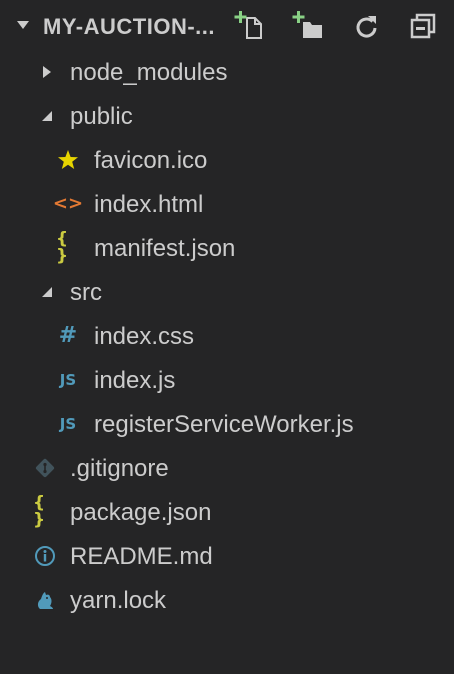  I want to click on css-file-icon: #, so click(68, 335).